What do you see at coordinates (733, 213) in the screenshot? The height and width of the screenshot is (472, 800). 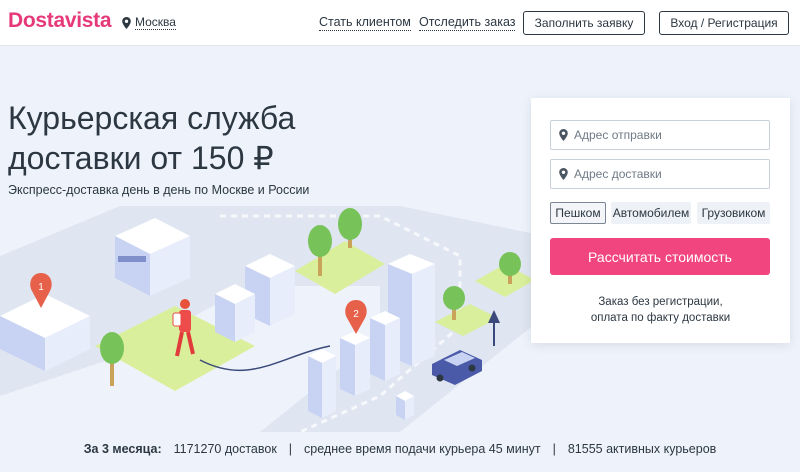 I see `mode-truck-button: Грузовиком` at bounding box center [733, 213].